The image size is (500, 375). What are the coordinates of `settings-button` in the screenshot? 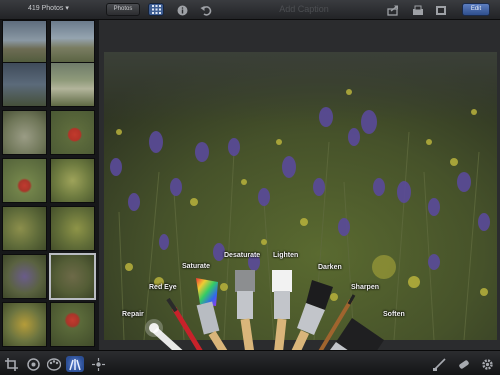 It's located at (487, 364).